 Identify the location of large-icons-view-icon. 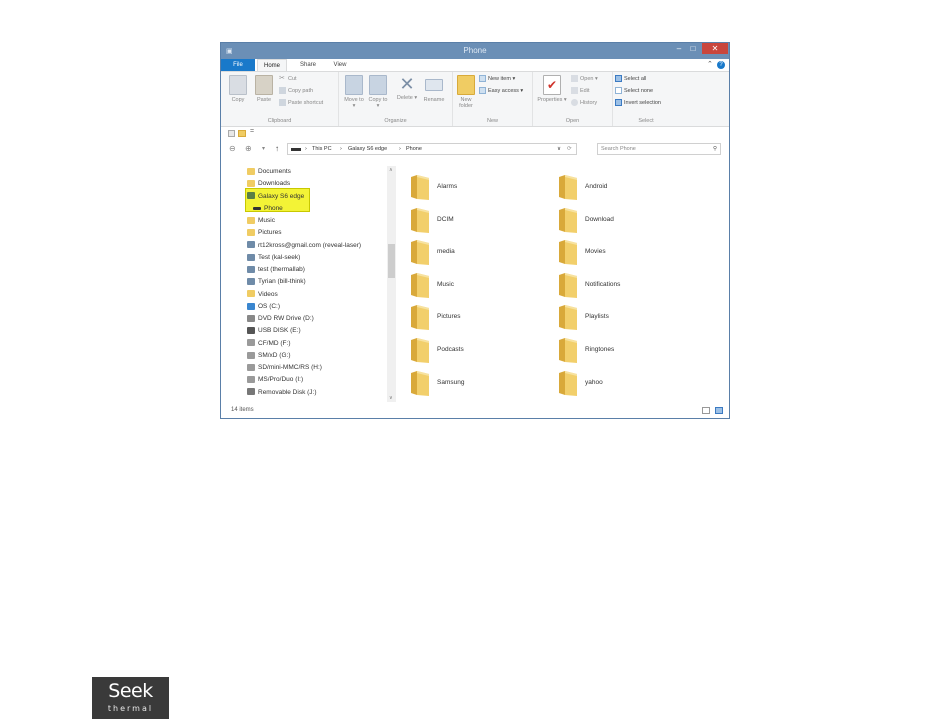
(719, 410).